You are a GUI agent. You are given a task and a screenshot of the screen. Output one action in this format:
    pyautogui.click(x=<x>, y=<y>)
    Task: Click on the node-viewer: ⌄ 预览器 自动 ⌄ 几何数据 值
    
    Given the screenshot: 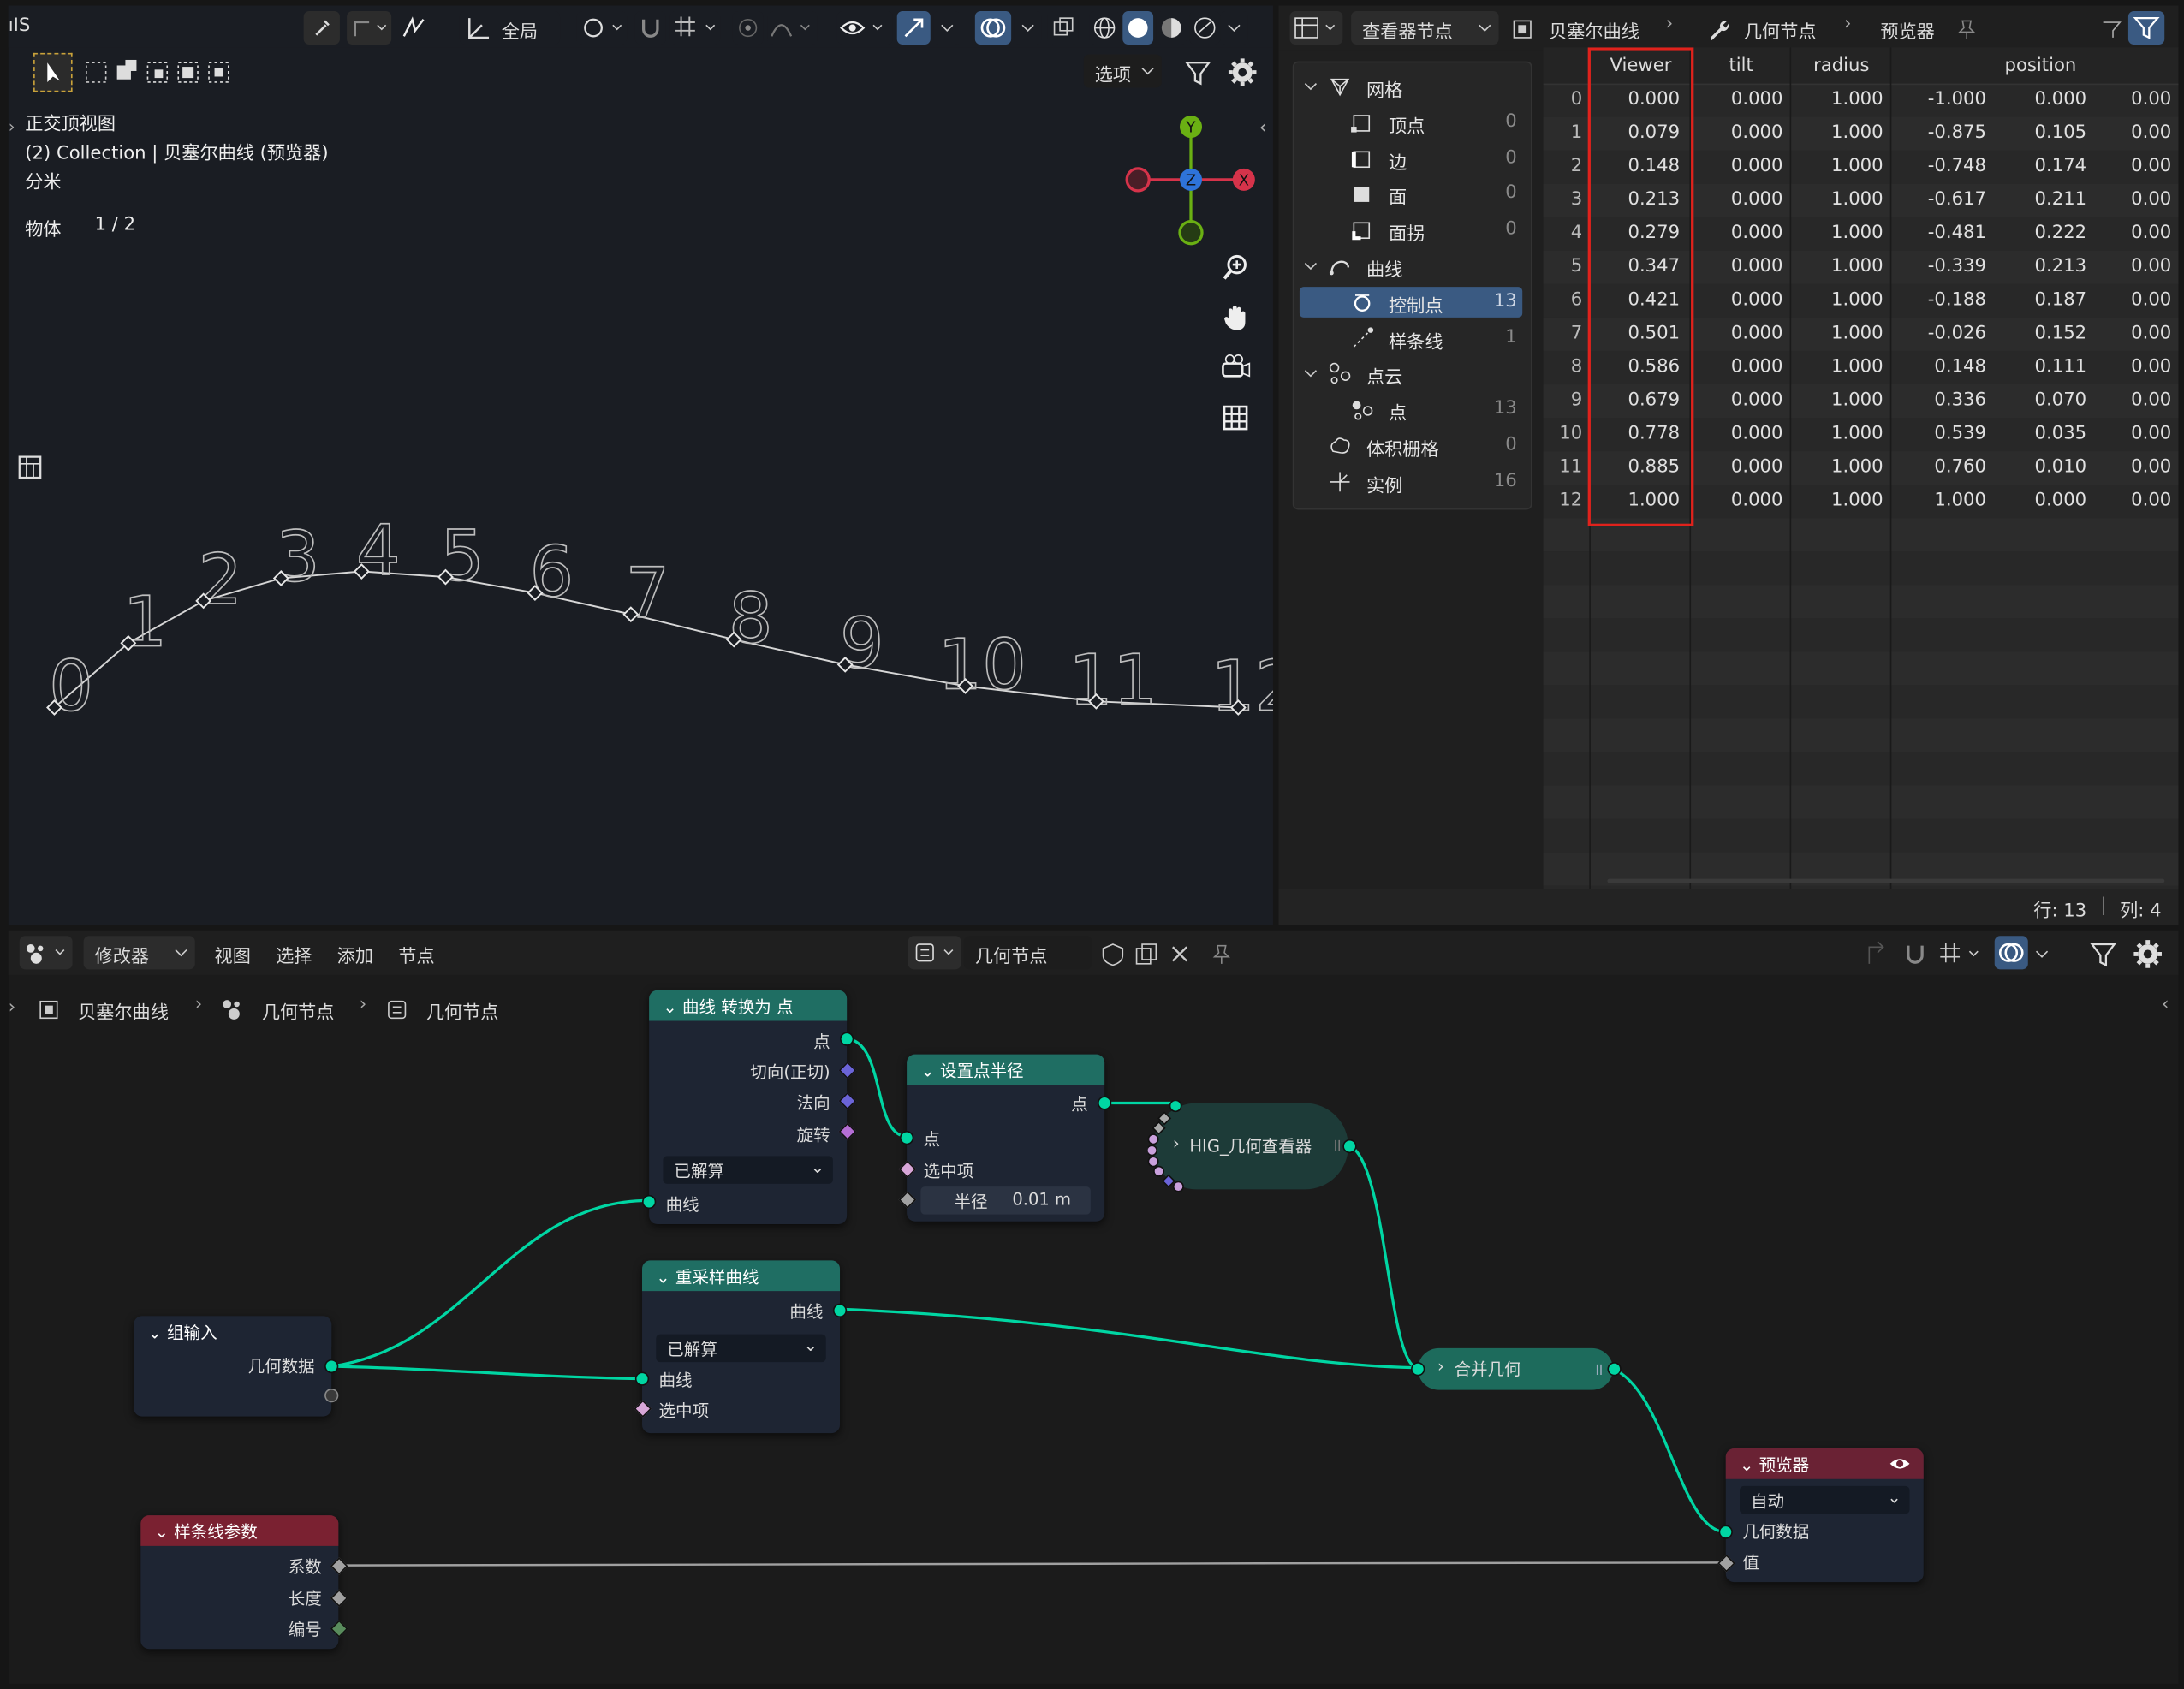 What is the action you would take?
    pyautogui.click(x=1821, y=1515)
    